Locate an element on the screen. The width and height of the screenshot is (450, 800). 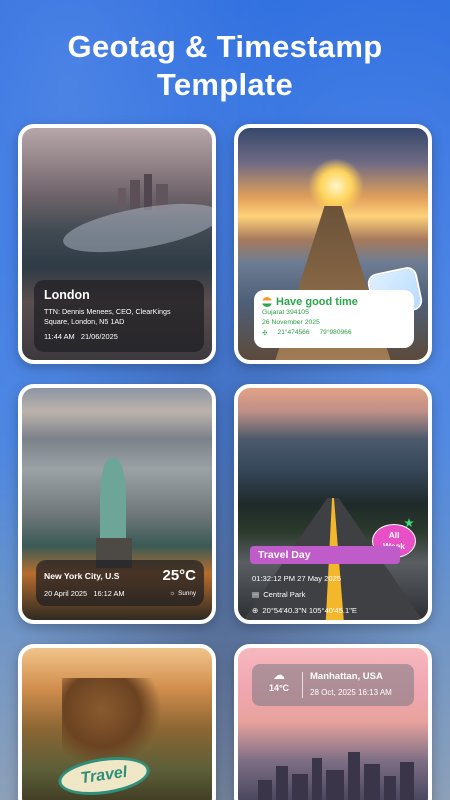
ny-time: 16:12 AM is located at coordinates (109, 593).